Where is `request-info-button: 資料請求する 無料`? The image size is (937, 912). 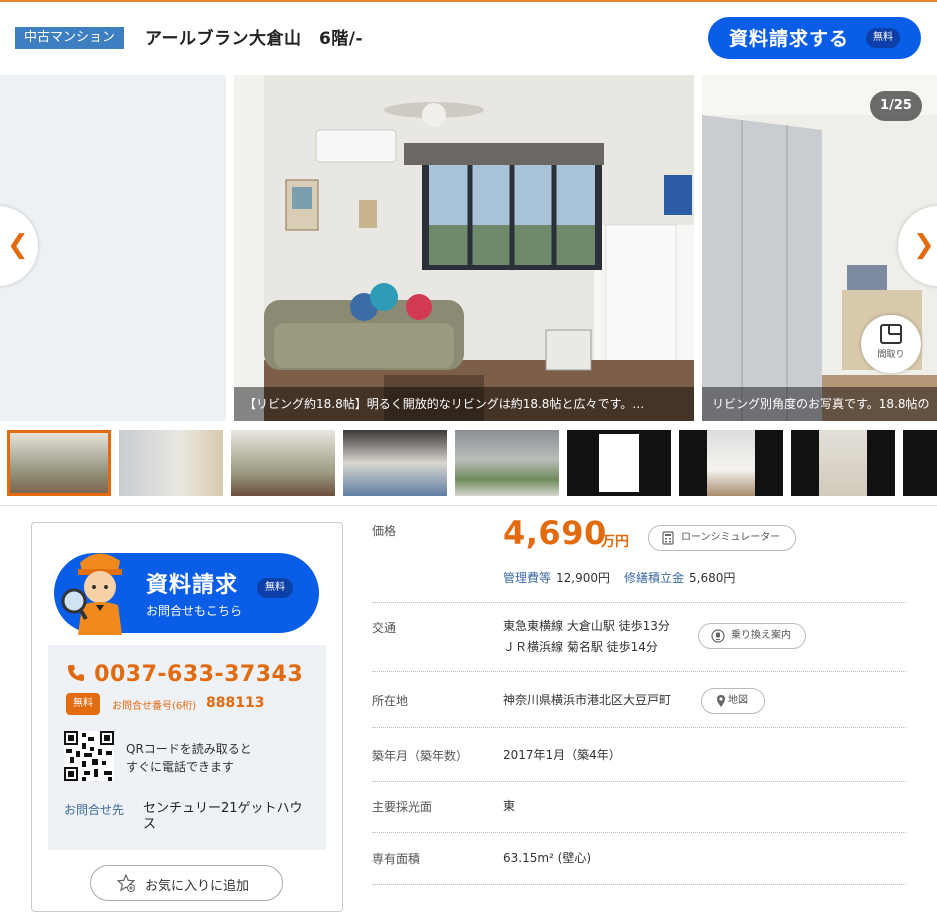 request-info-button: 資料請求する 無料 is located at coordinates (814, 38).